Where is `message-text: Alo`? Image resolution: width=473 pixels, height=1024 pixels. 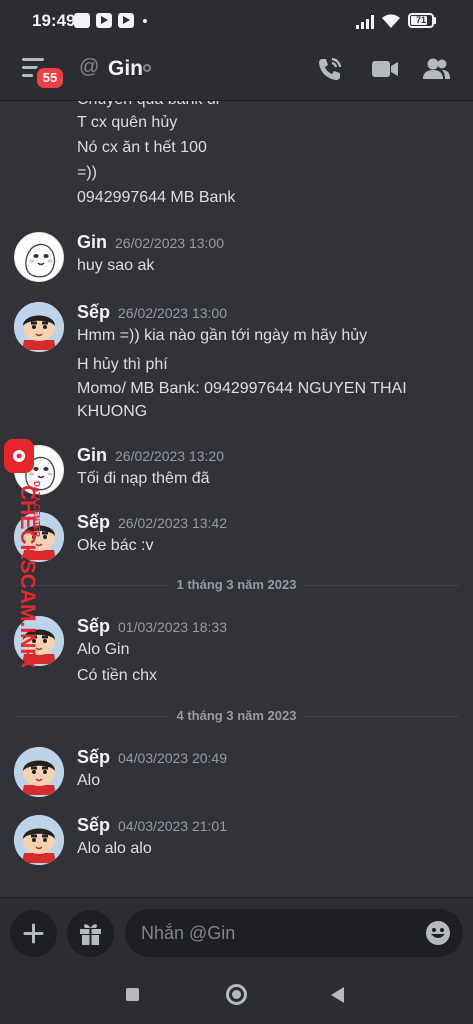 message-text: Alo is located at coordinates (89, 780).